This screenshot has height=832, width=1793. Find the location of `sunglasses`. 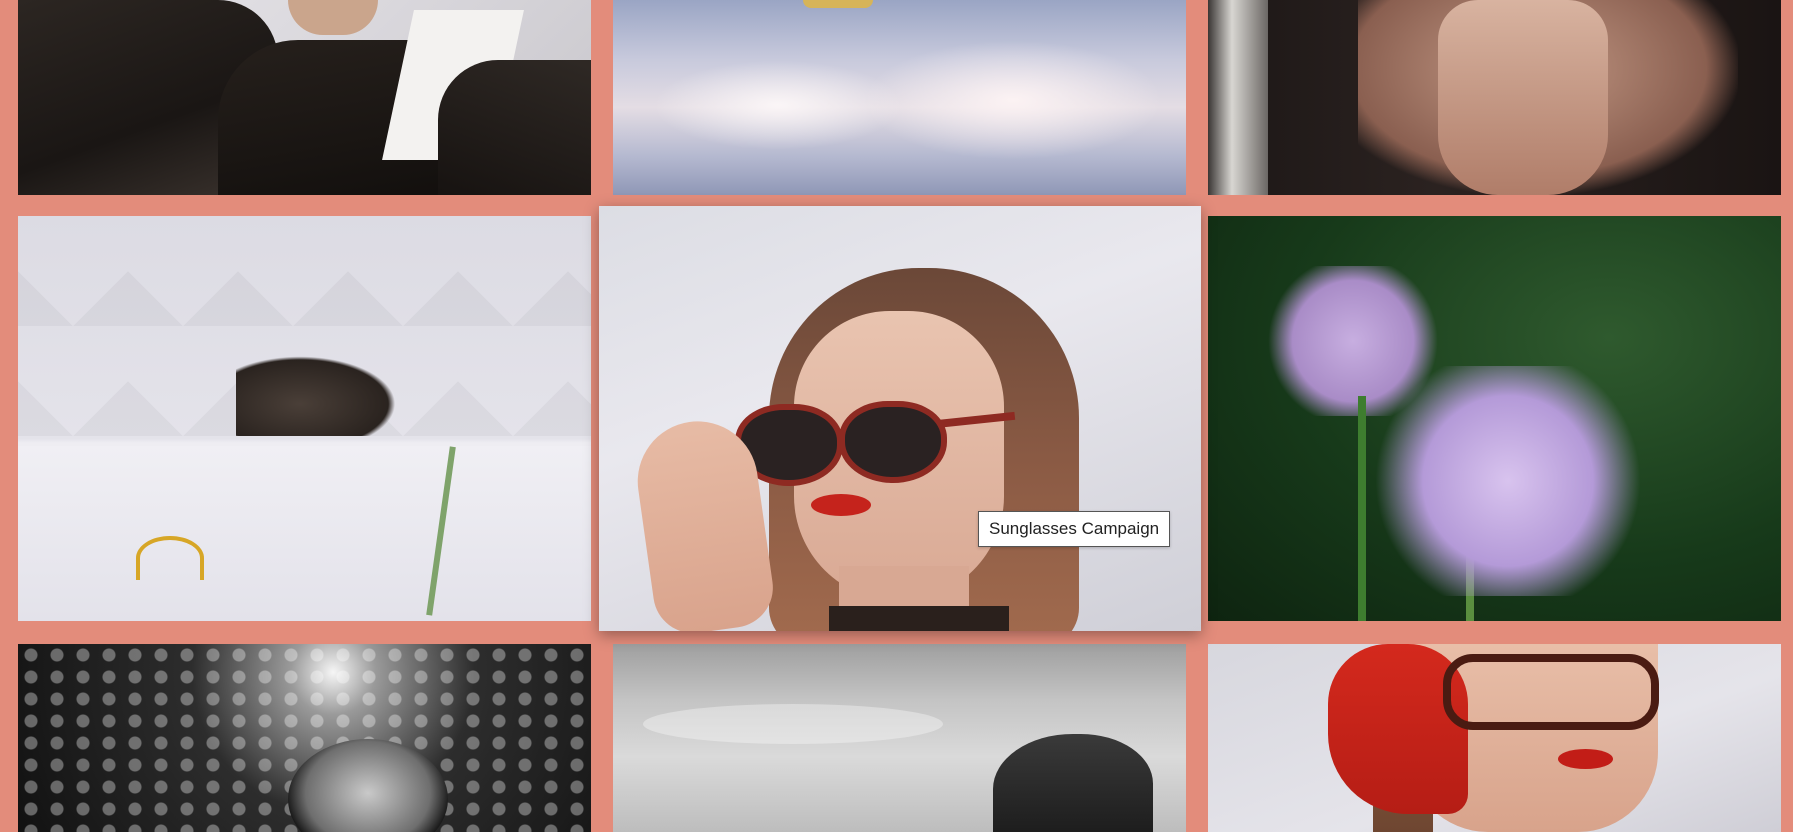

sunglasses is located at coordinates (1551, 692).